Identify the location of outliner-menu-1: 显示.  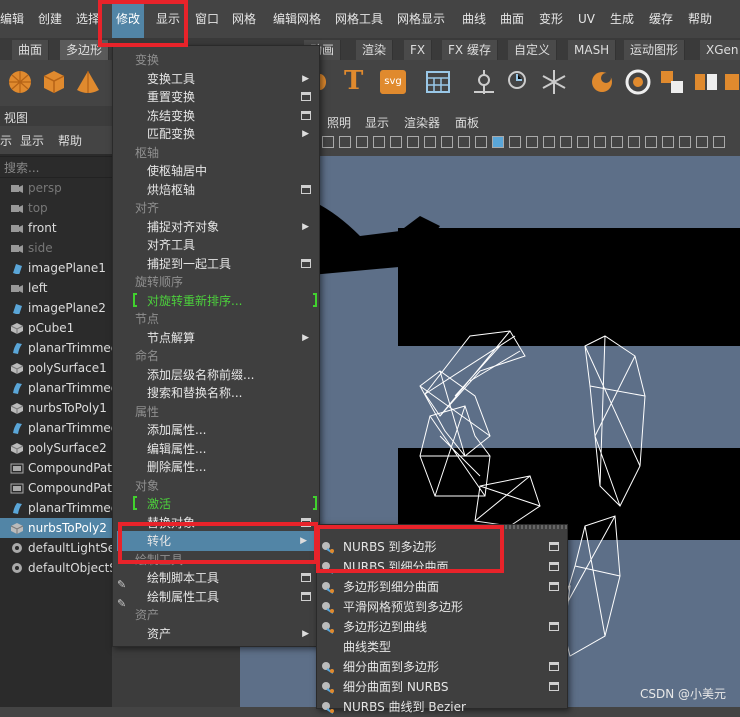
(32, 140).